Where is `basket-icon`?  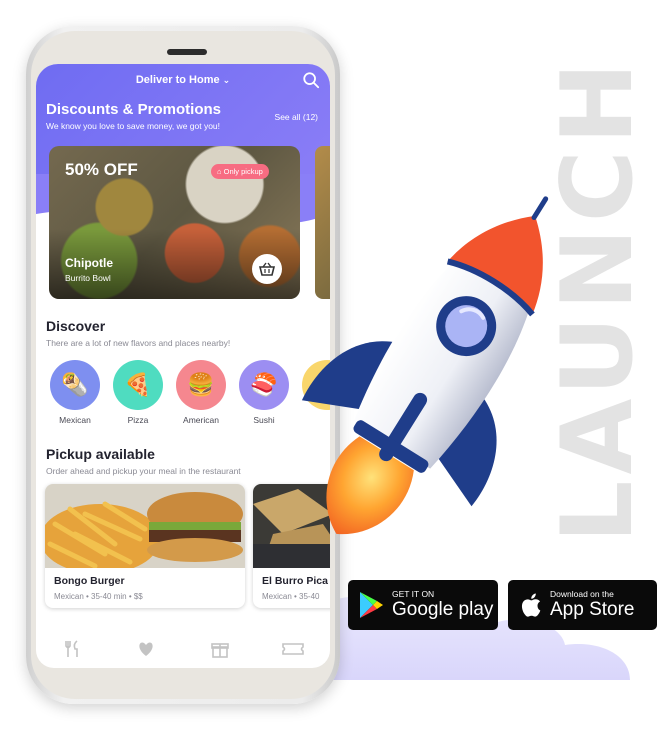
basket-icon is located at coordinates (267, 269).